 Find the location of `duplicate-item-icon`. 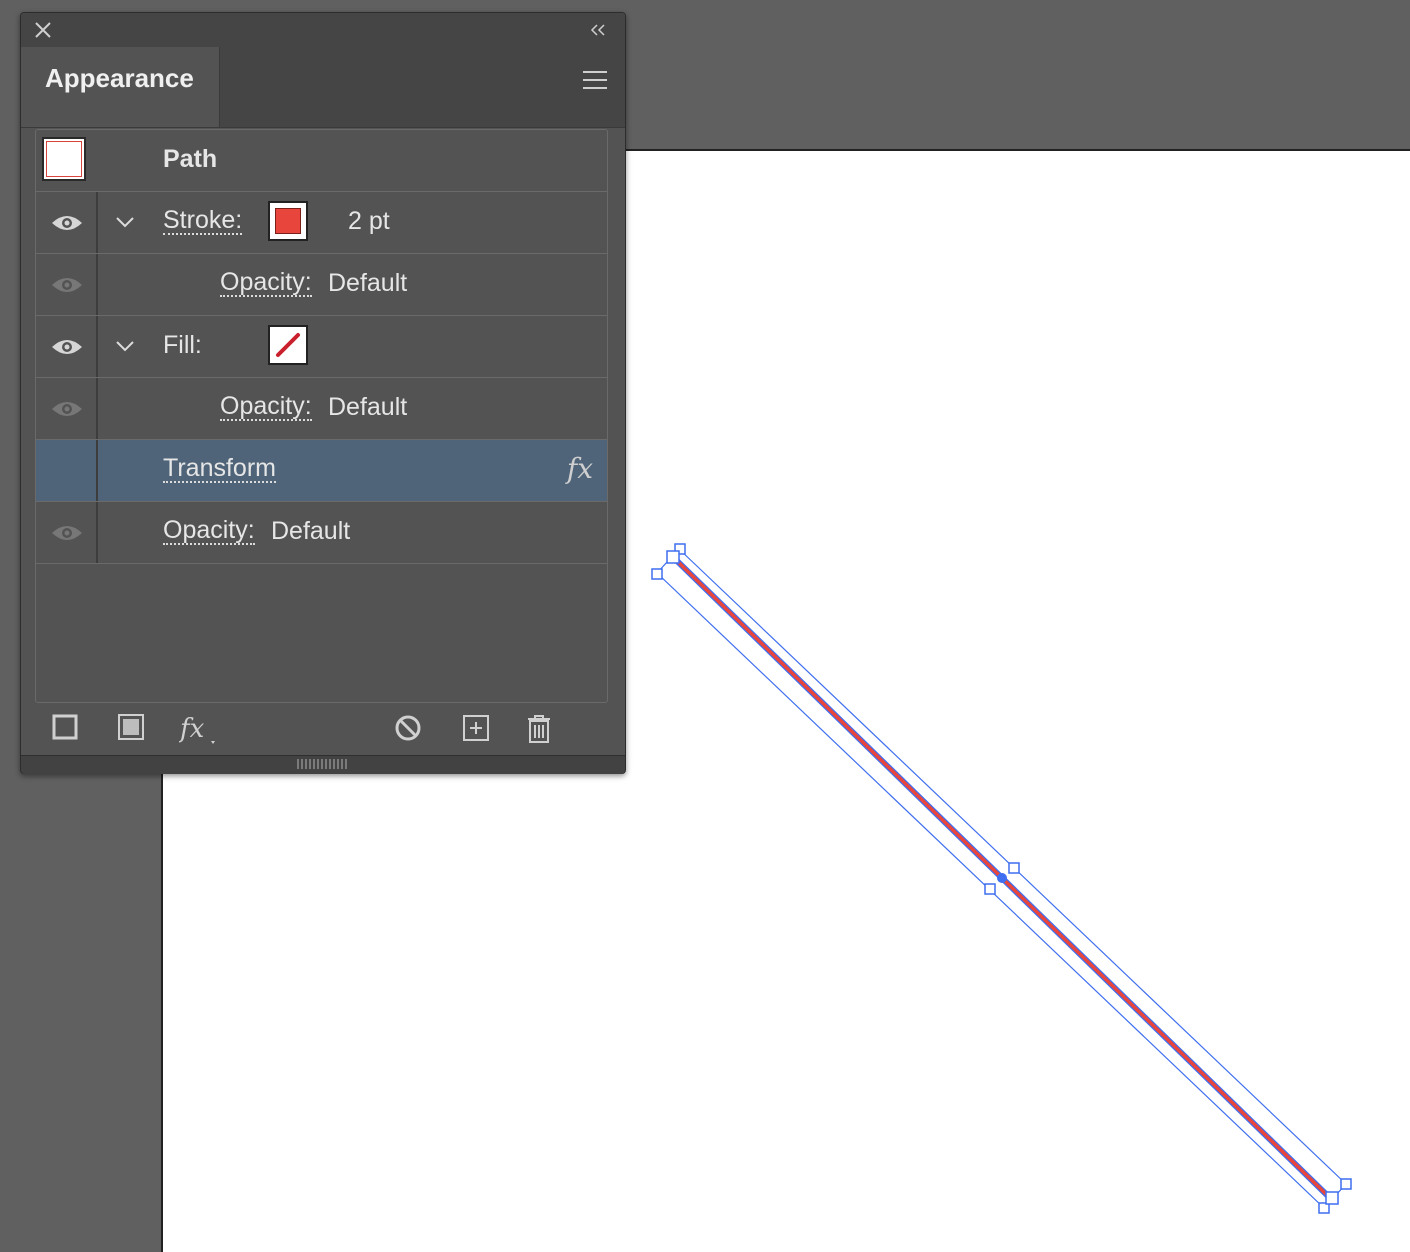

duplicate-item-icon is located at coordinates (476, 728).